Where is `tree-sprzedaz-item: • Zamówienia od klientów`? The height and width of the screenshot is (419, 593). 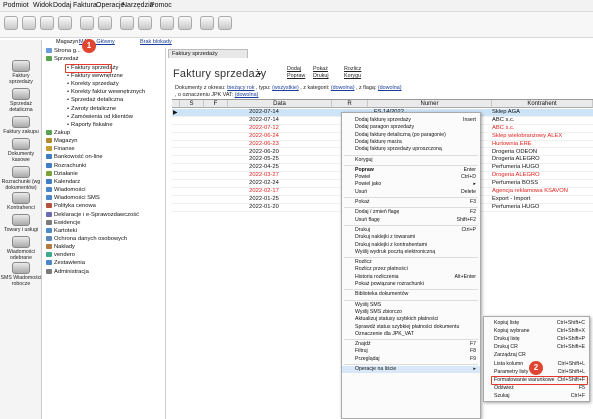 tree-sprzedaz-item: • Zamówienia od klientów is located at coordinates (100, 117).